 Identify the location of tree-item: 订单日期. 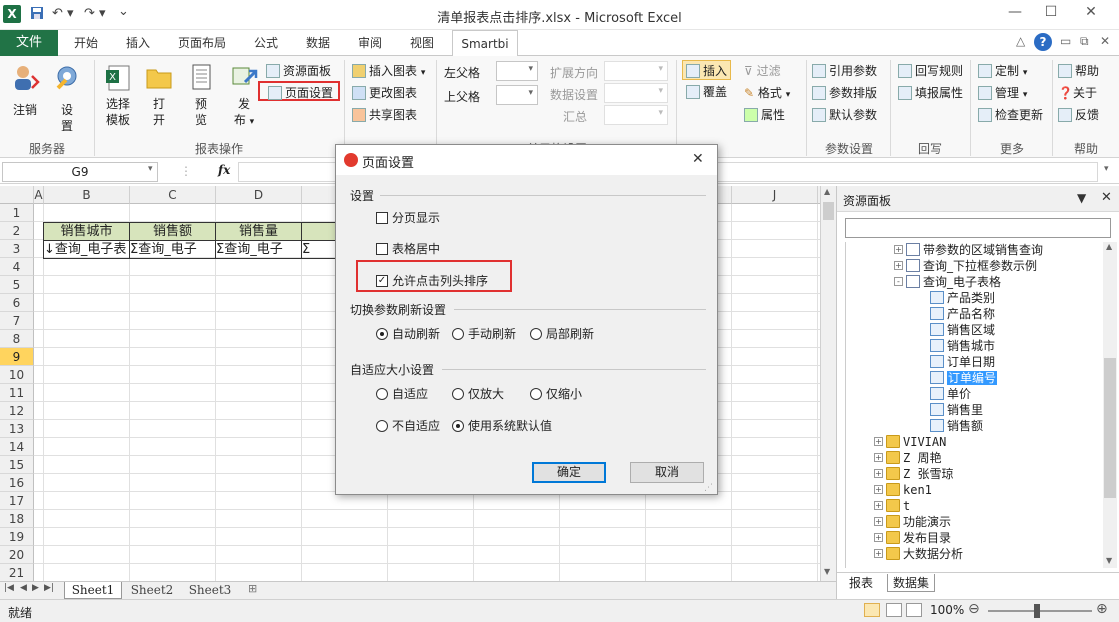
(973, 362).